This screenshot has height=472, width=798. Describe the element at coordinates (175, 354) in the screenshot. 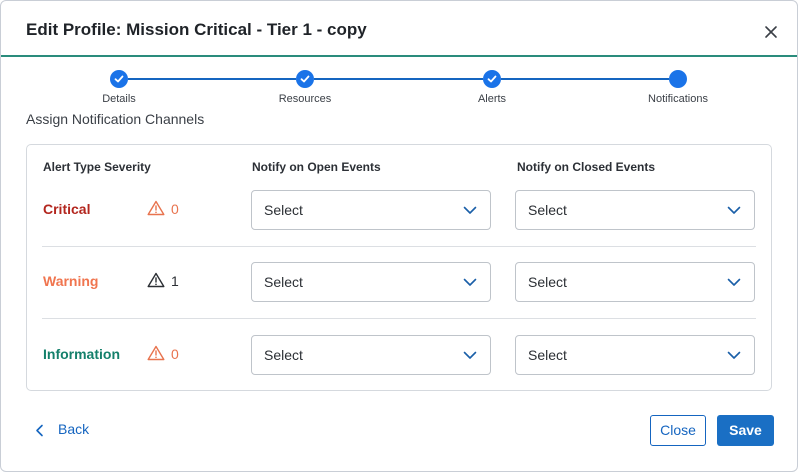

I see `alert-count-information: 0` at that location.